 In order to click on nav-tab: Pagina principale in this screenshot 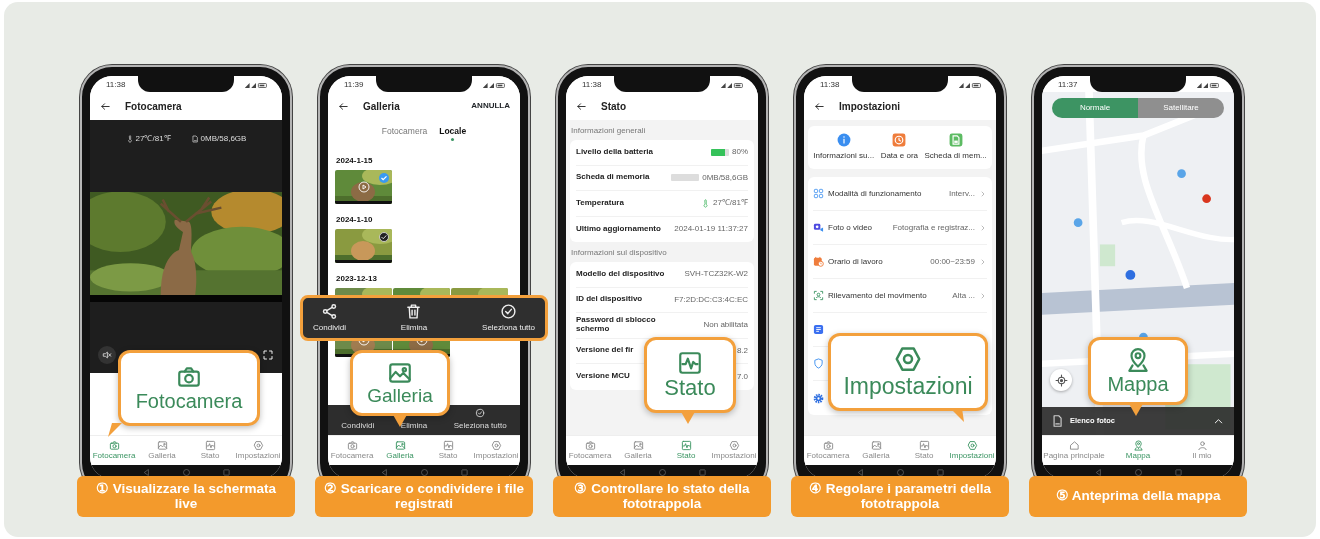, I will do `click(1074, 450)`.